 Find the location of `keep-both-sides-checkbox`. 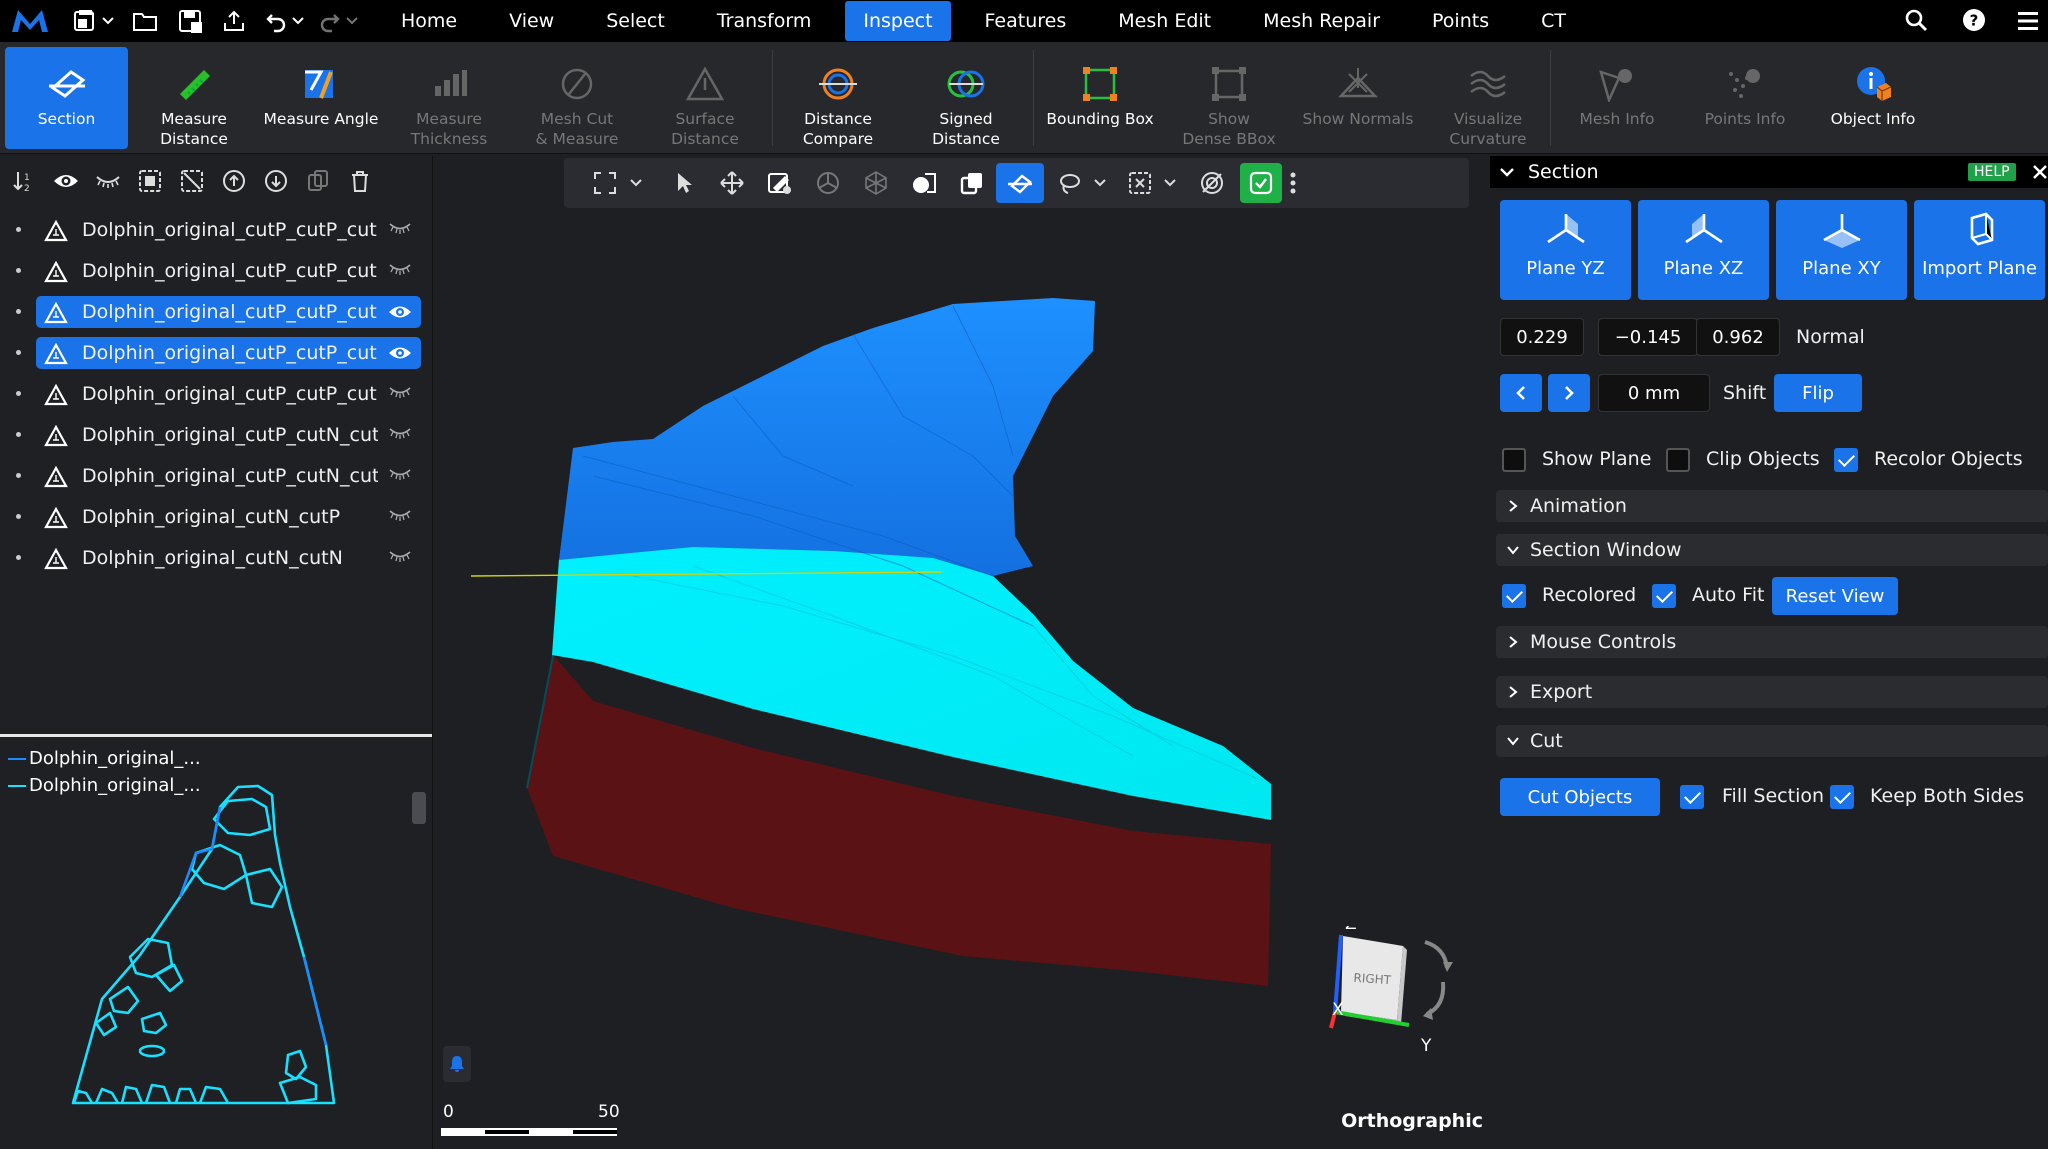

keep-both-sides-checkbox is located at coordinates (1842, 797).